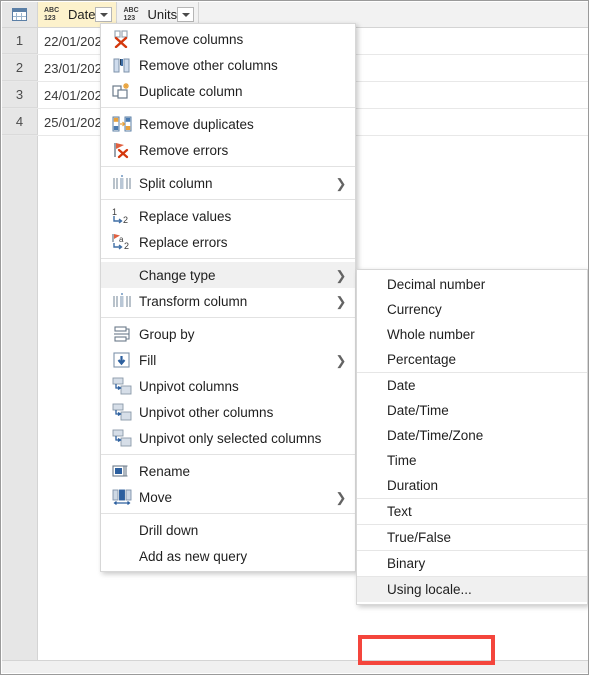 This screenshot has width=589, height=675. Describe the element at coordinates (414, 309) in the screenshot. I see `menu-item-label: Currency` at that location.